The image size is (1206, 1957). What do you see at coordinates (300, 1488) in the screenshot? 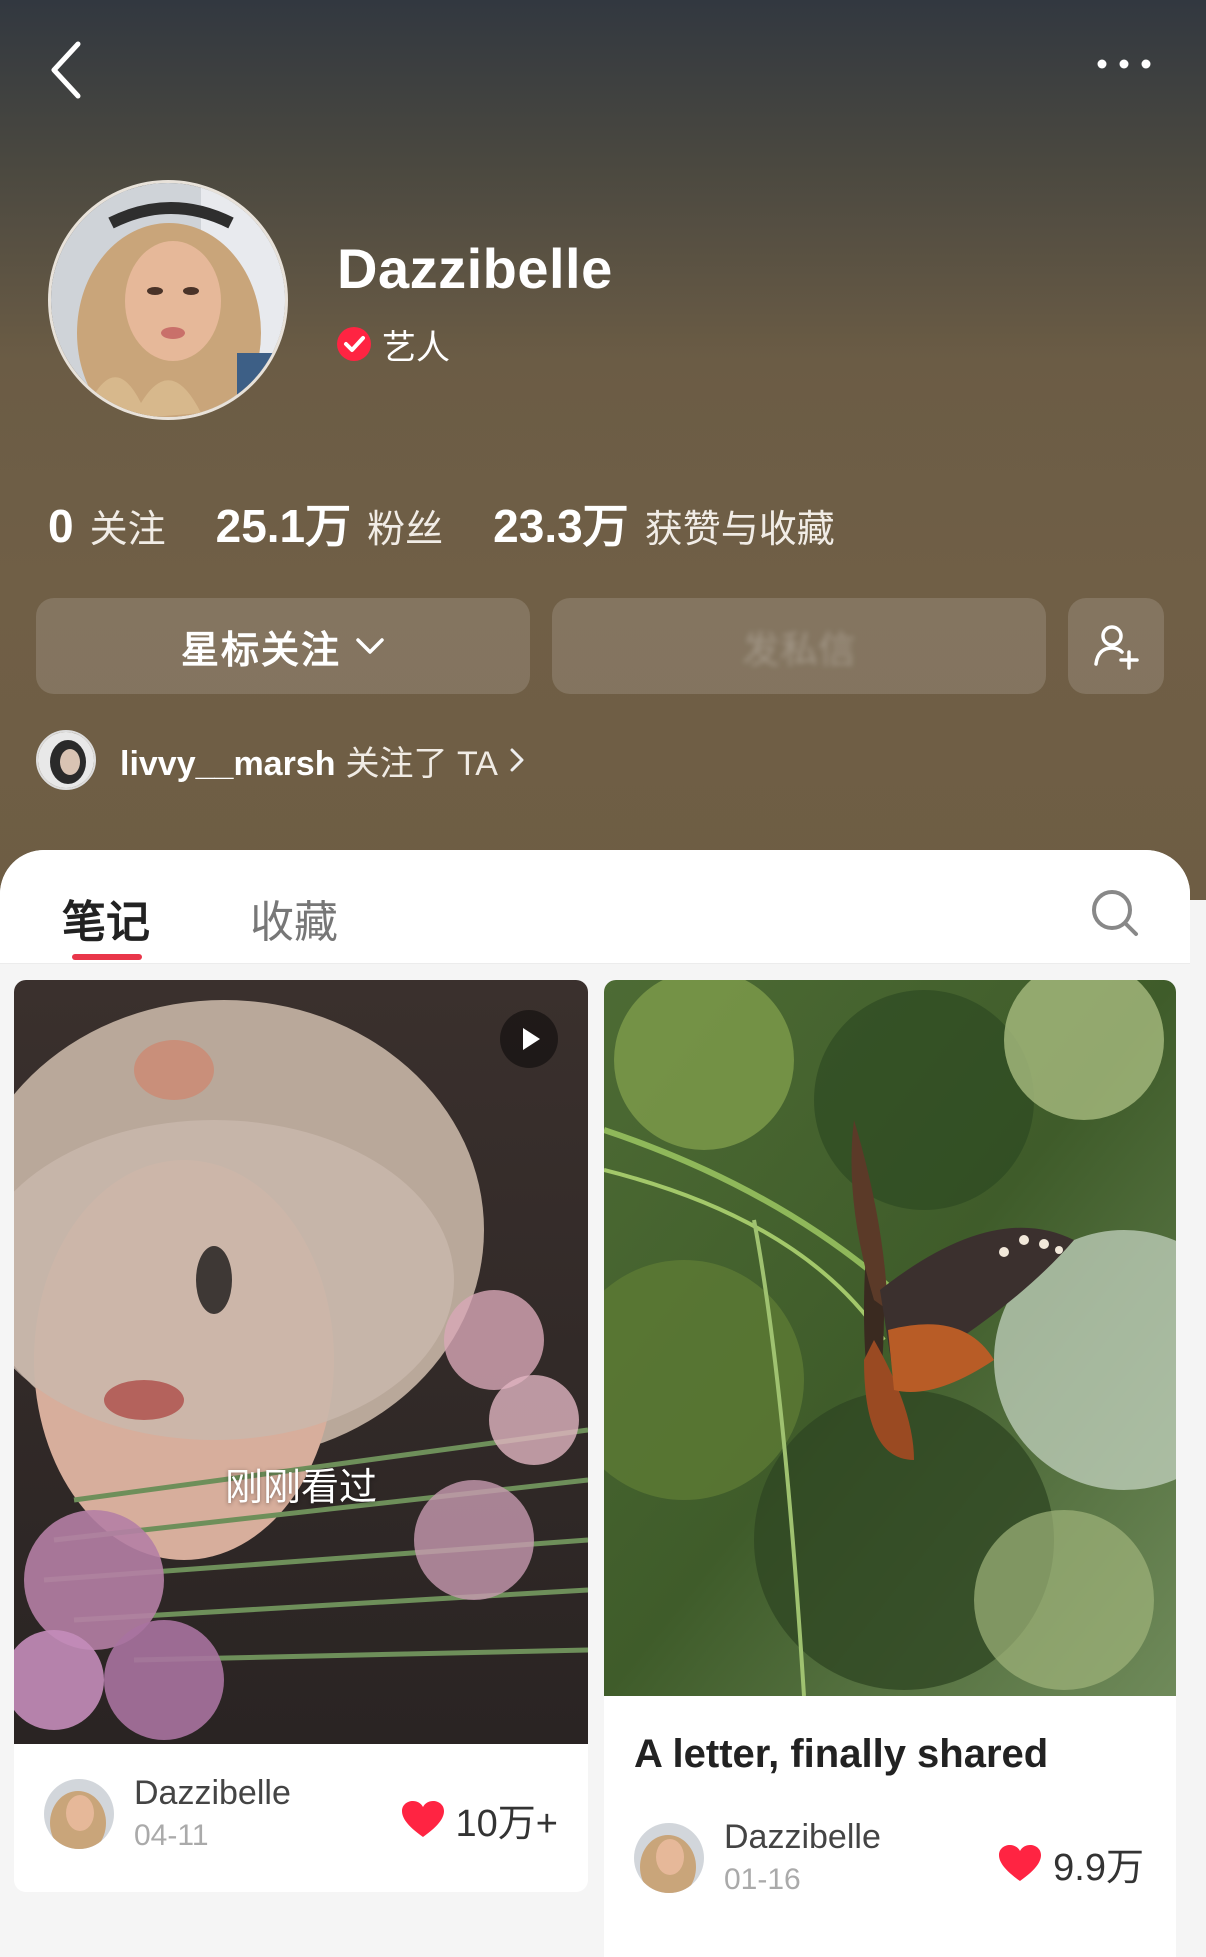
I see `recently-viewed-label: 刚刚看过` at bounding box center [300, 1488].